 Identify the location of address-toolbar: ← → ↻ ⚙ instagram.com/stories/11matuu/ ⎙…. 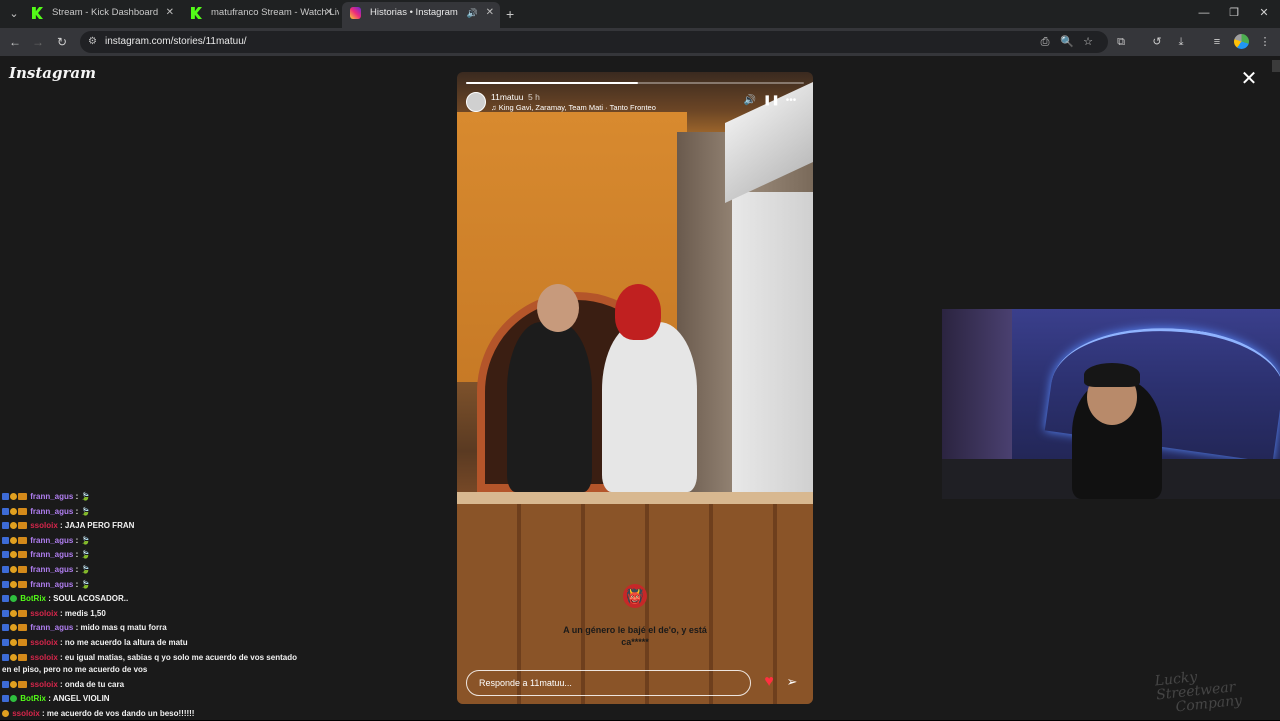
(640, 42).